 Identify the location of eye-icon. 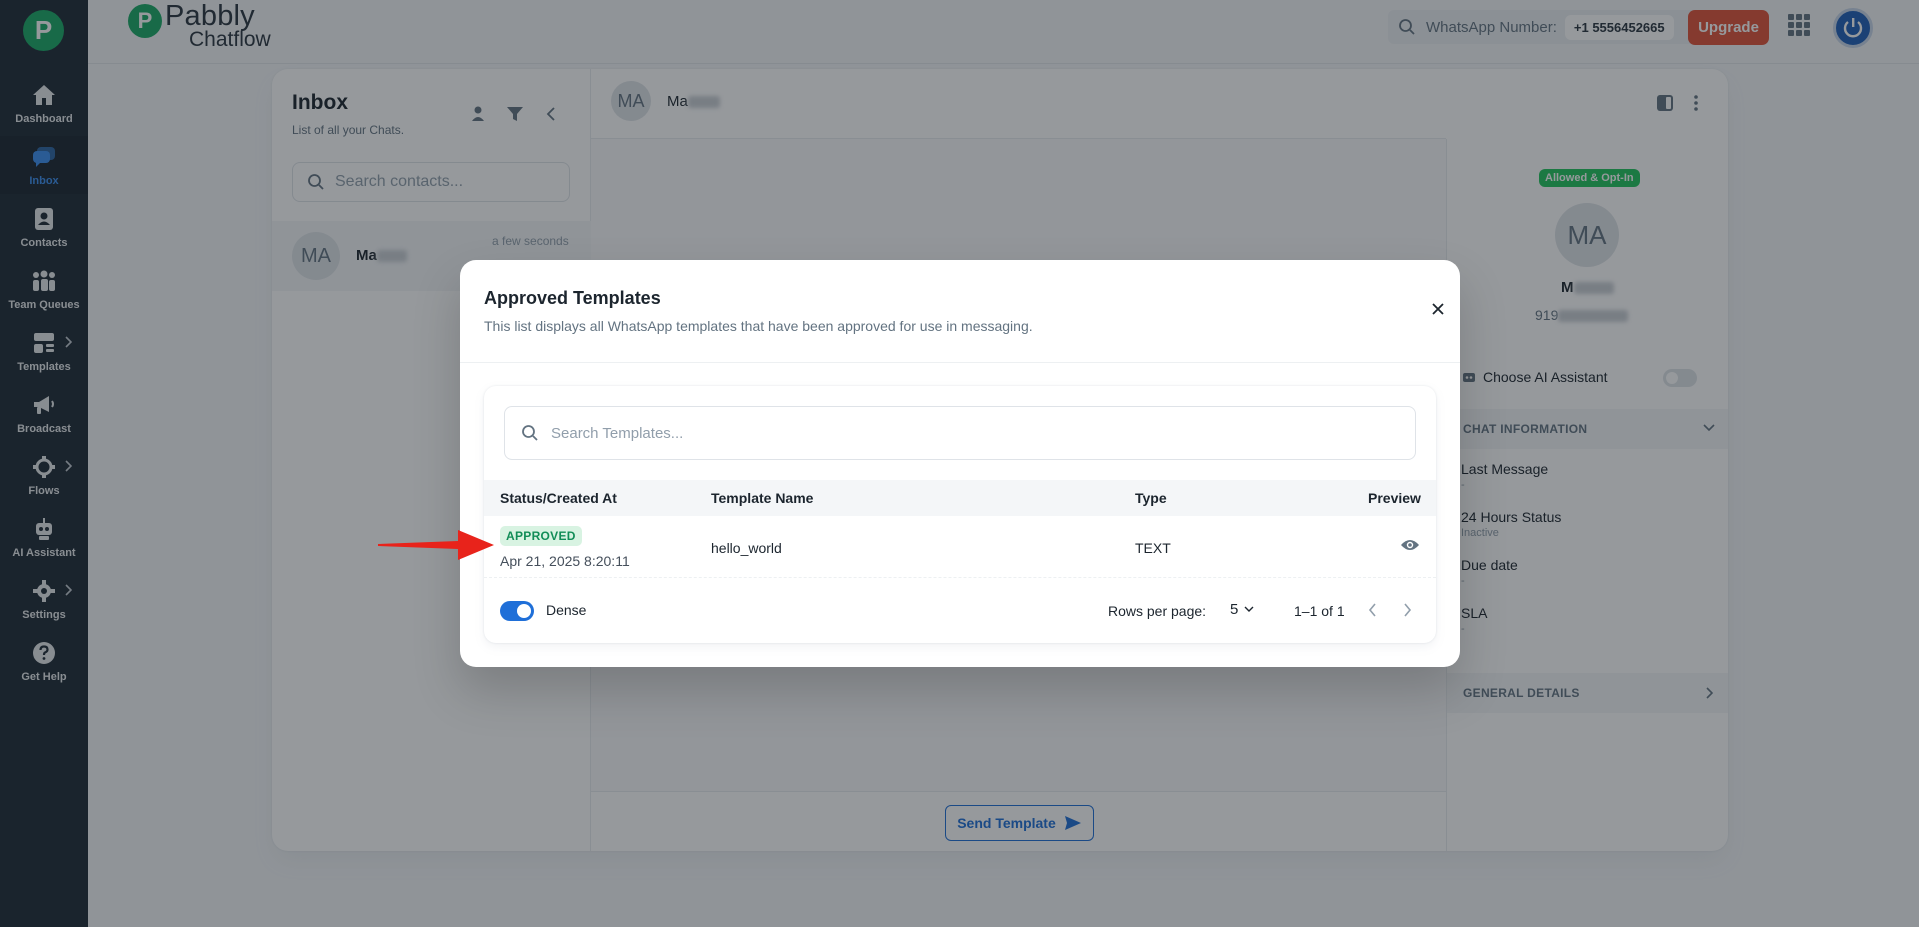
(1410, 545).